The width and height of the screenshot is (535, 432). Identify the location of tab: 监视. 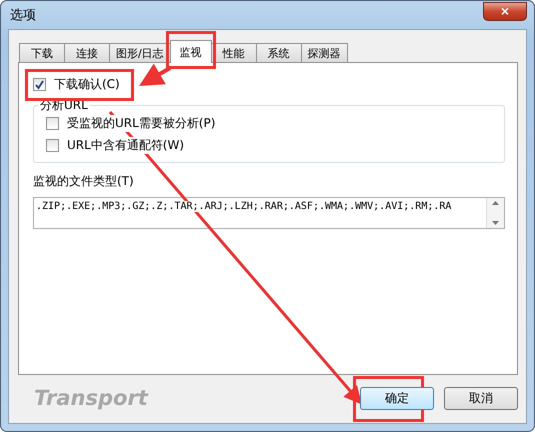
(191, 51).